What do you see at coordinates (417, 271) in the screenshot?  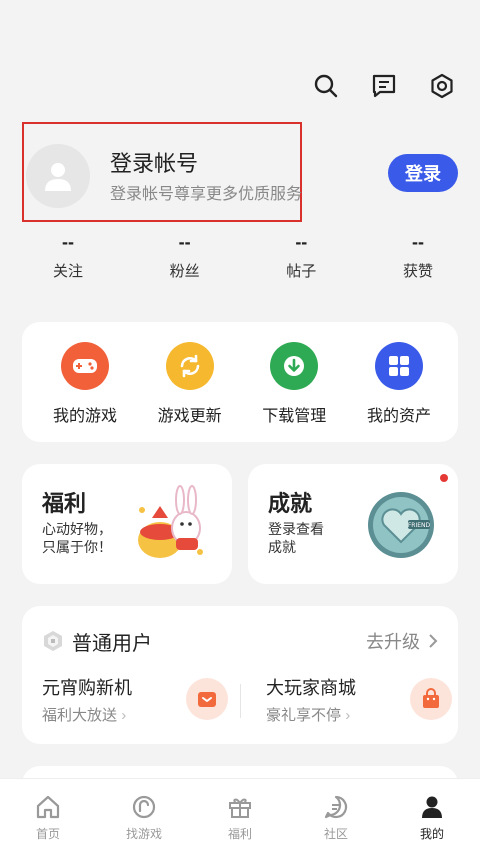 I see `stat-label: 获赞` at bounding box center [417, 271].